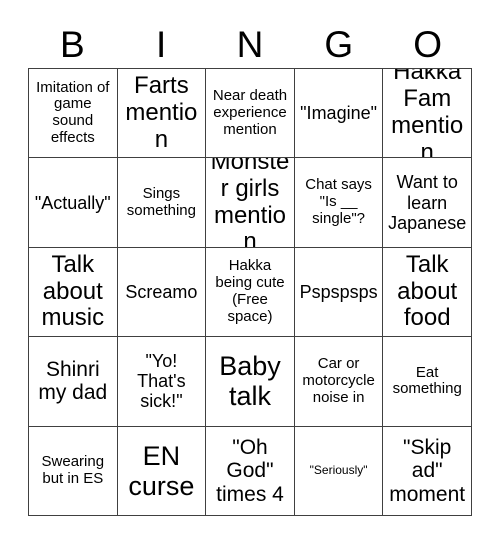  I want to click on bingo-cell-label: Want to learn Japanese, so click(427, 202).